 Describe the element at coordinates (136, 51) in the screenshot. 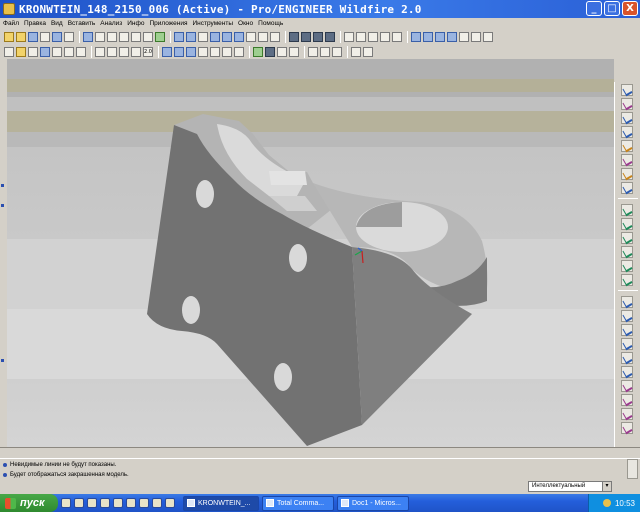

I see `explode-icon` at that location.